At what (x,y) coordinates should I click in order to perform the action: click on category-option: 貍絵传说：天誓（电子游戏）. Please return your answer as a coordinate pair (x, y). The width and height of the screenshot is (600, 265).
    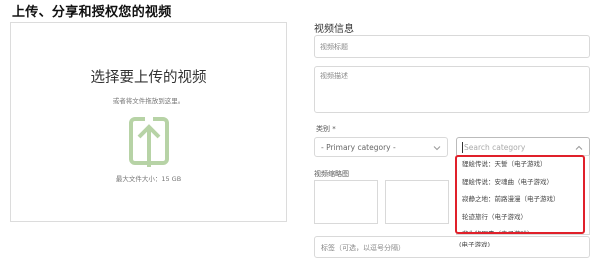
    Looking at the image, I should click on (523, 165).